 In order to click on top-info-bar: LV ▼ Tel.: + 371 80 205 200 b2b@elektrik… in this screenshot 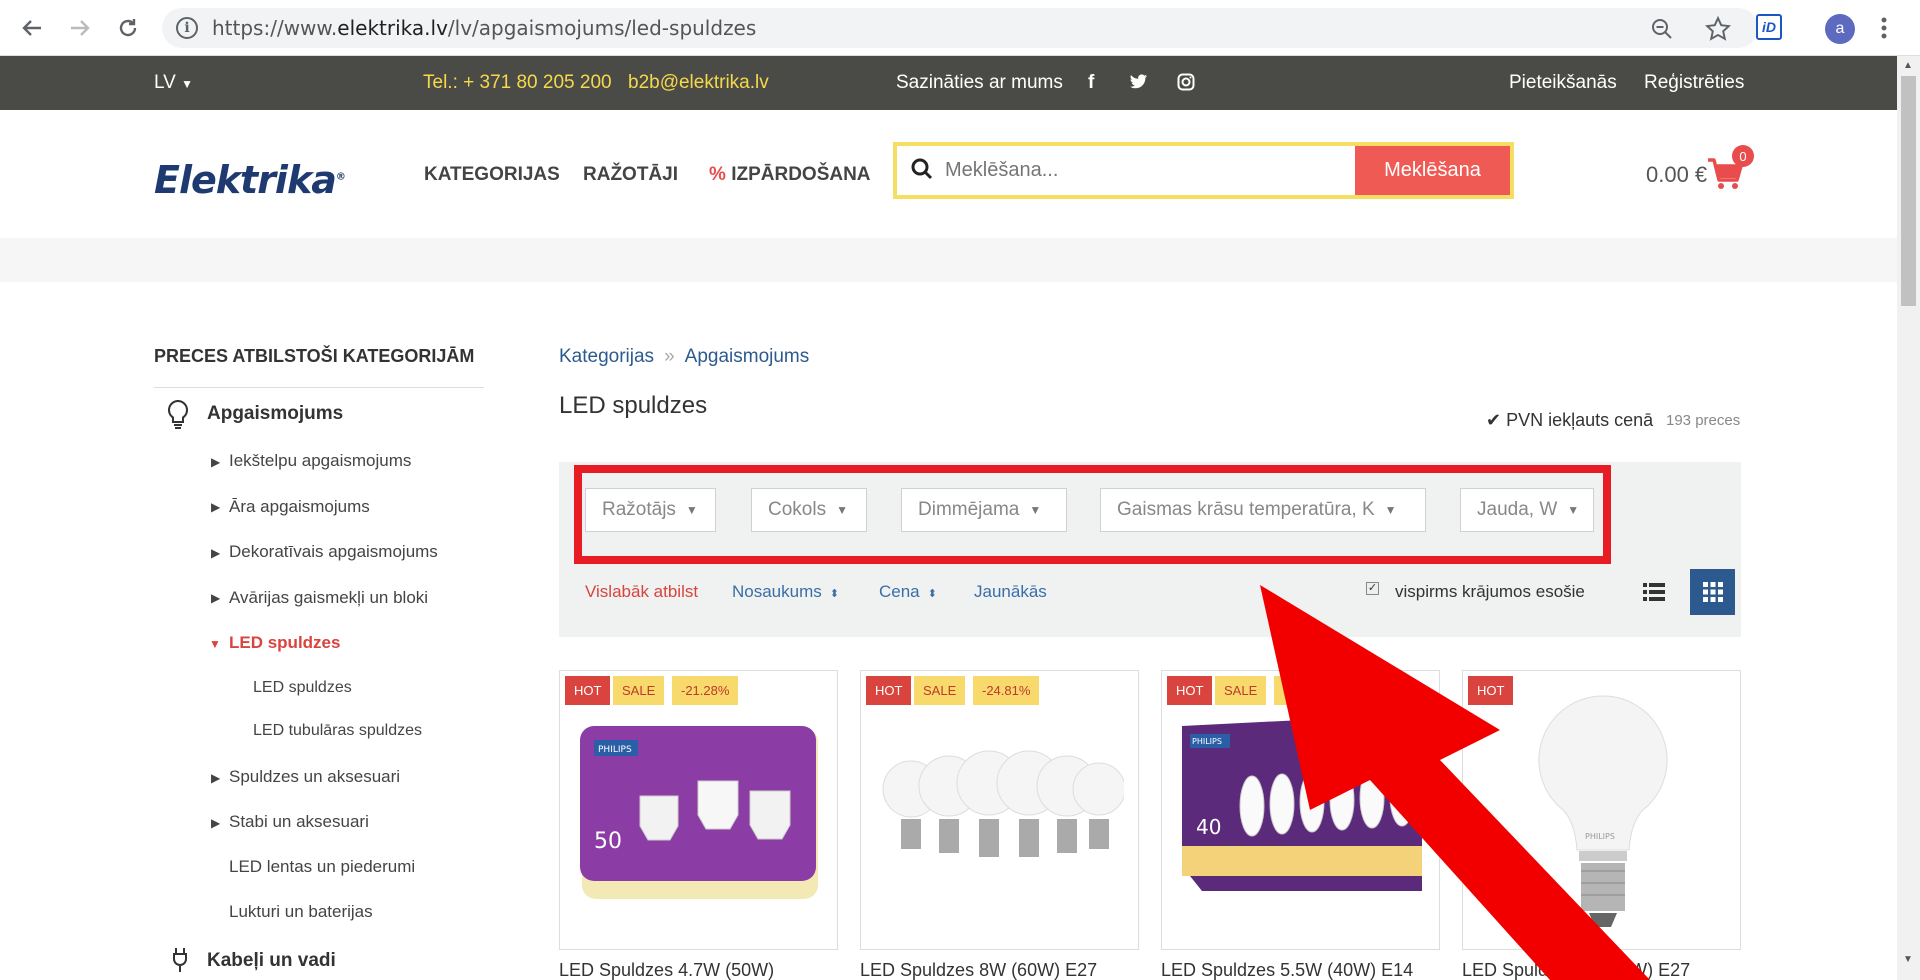, I will do `click(948, 83)`.